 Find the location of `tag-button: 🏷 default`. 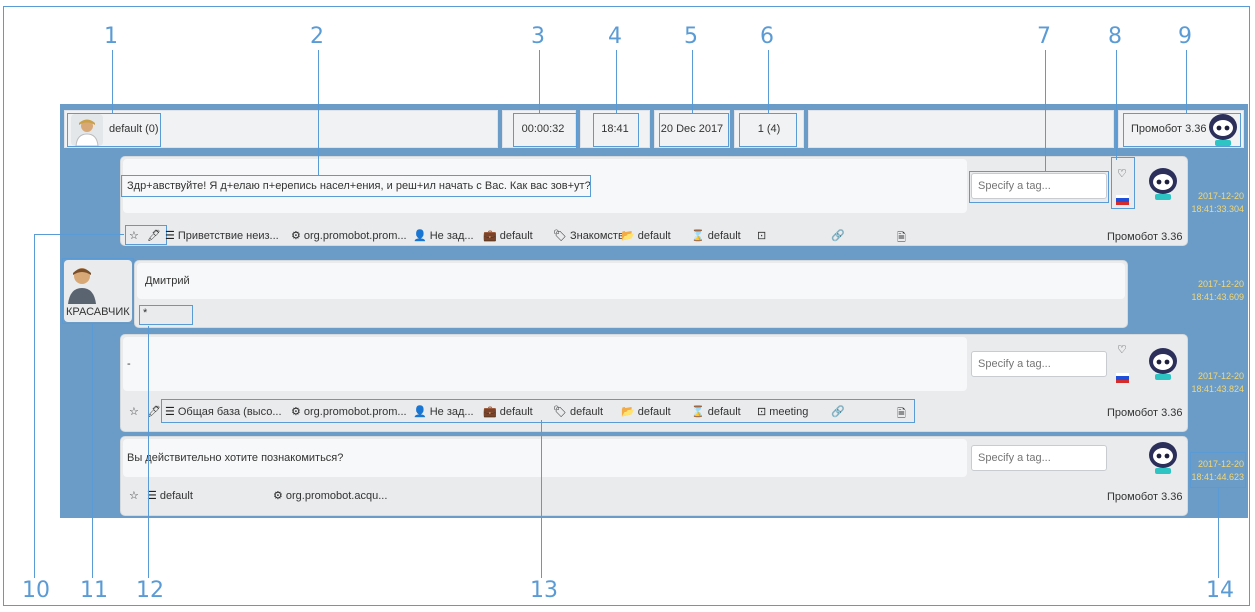

tag-button: 🏷 default is located at coordinates (578, 412).